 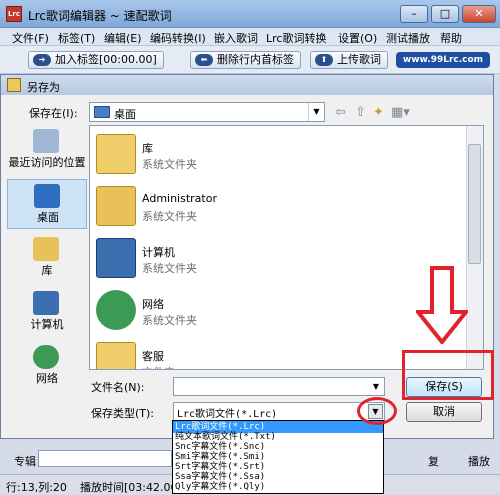 I want to click on place-library: 库, so click(x=47, y=258).